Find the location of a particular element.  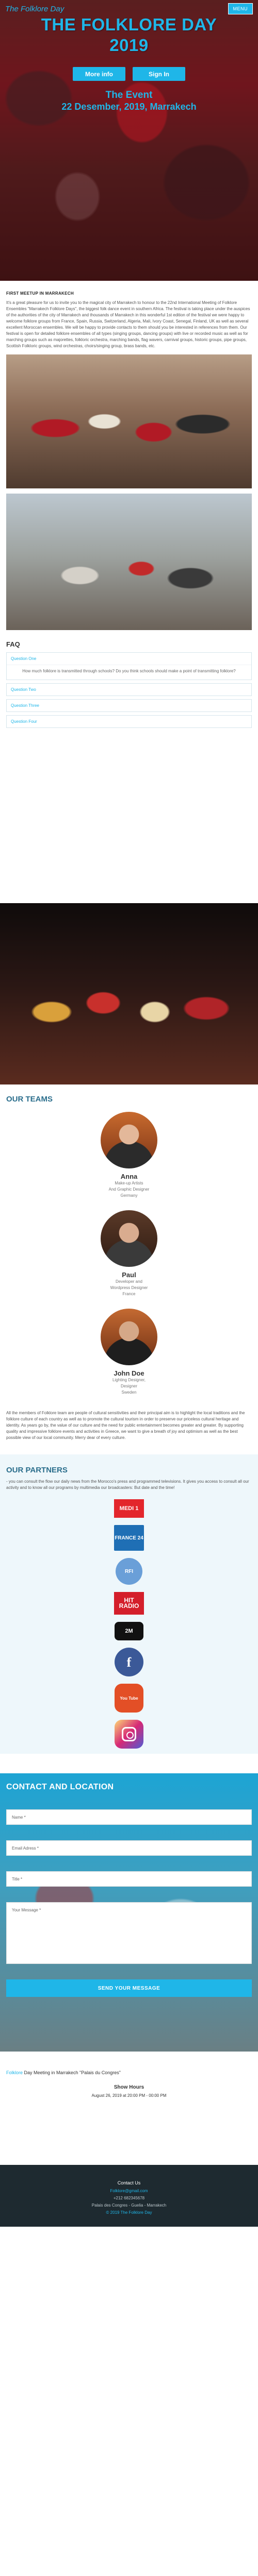

rfi-logo: RFI is located at coordinates (129, 1571).